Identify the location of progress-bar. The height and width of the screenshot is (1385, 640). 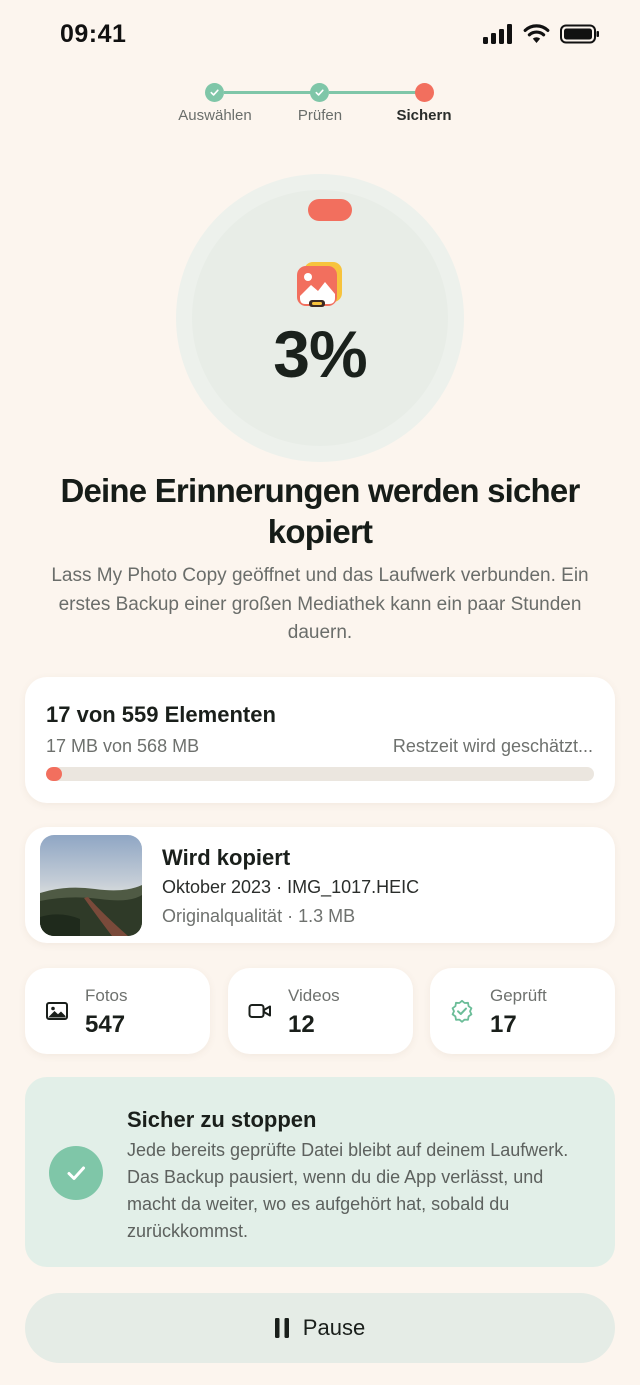
(320, 774).